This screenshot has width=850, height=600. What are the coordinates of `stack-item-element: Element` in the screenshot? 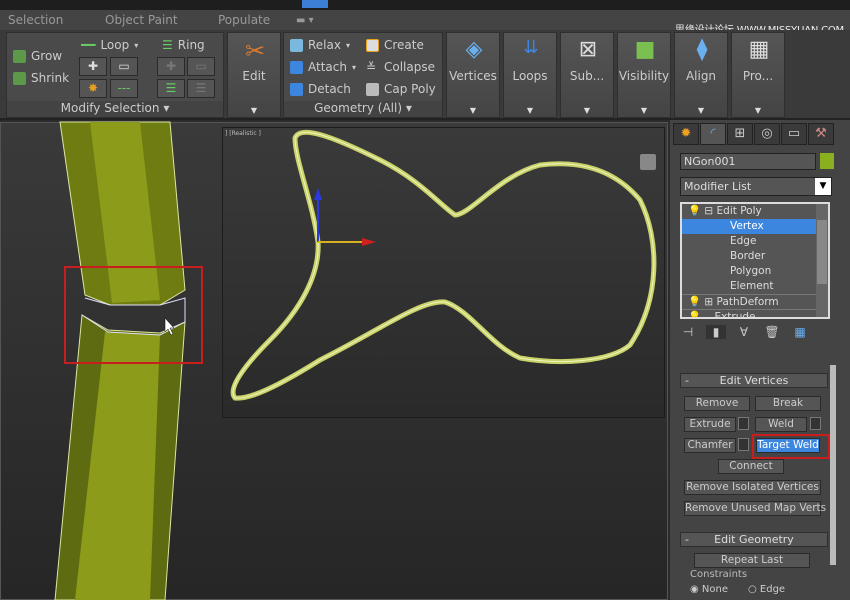 It's located at (755, 286).